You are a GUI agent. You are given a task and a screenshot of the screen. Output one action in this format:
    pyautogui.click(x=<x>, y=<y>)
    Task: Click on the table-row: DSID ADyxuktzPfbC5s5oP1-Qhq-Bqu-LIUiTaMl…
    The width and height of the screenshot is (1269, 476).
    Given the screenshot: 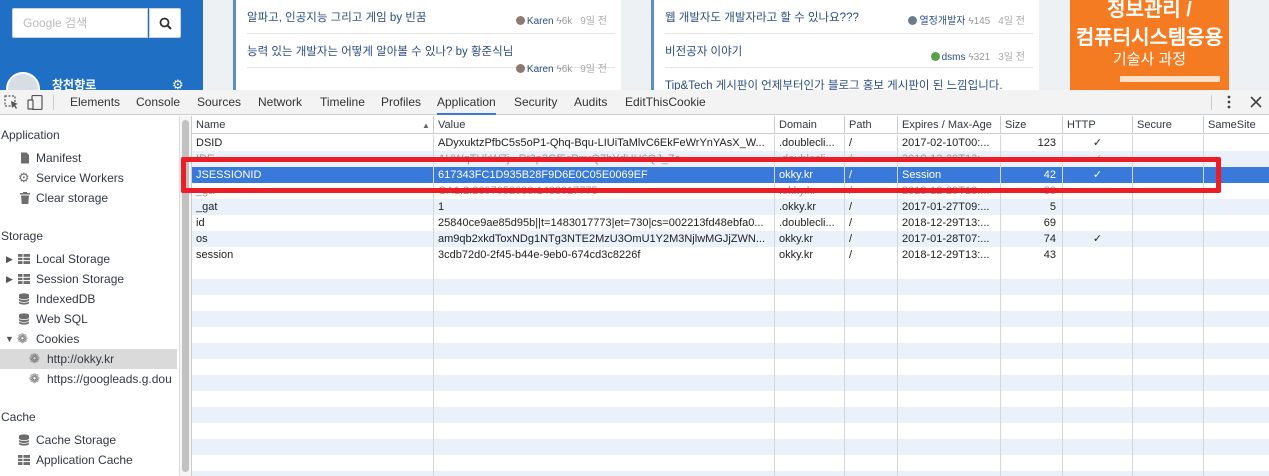 What is the action you would take?
    pyautogui.click(x=730, y=143)
    